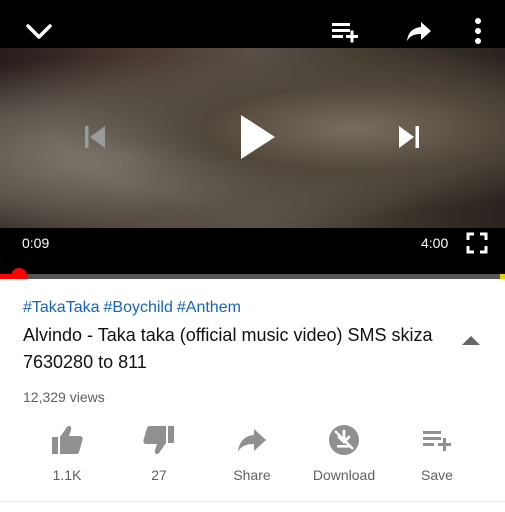 The height and width of the screenshot is (512, 505). What do you see at coordinates (36, 243) in the screenshot?
I see `current-time: 0:09` at bounding box center [36, 243].